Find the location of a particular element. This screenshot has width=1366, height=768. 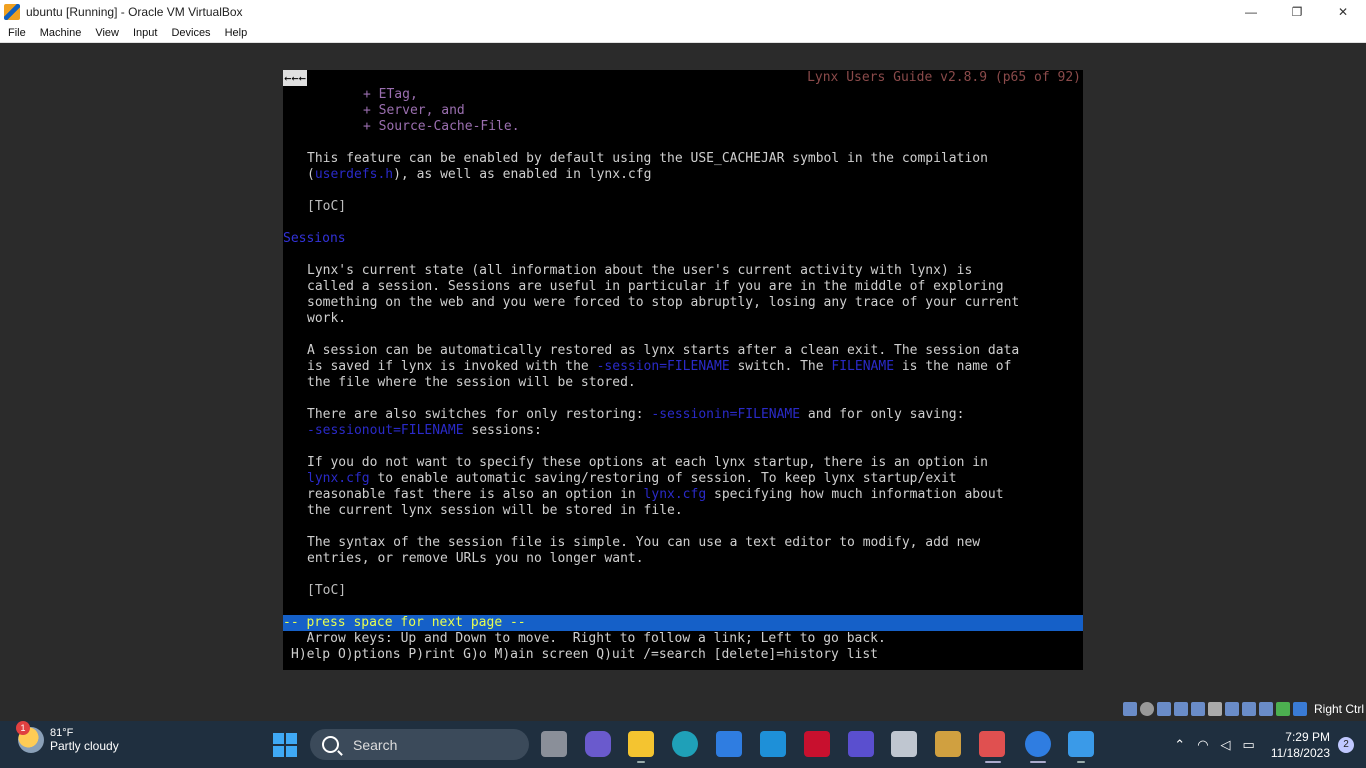

text-span: ), as well as enabled in lynx.cfg is located at coordinates (522, 174).